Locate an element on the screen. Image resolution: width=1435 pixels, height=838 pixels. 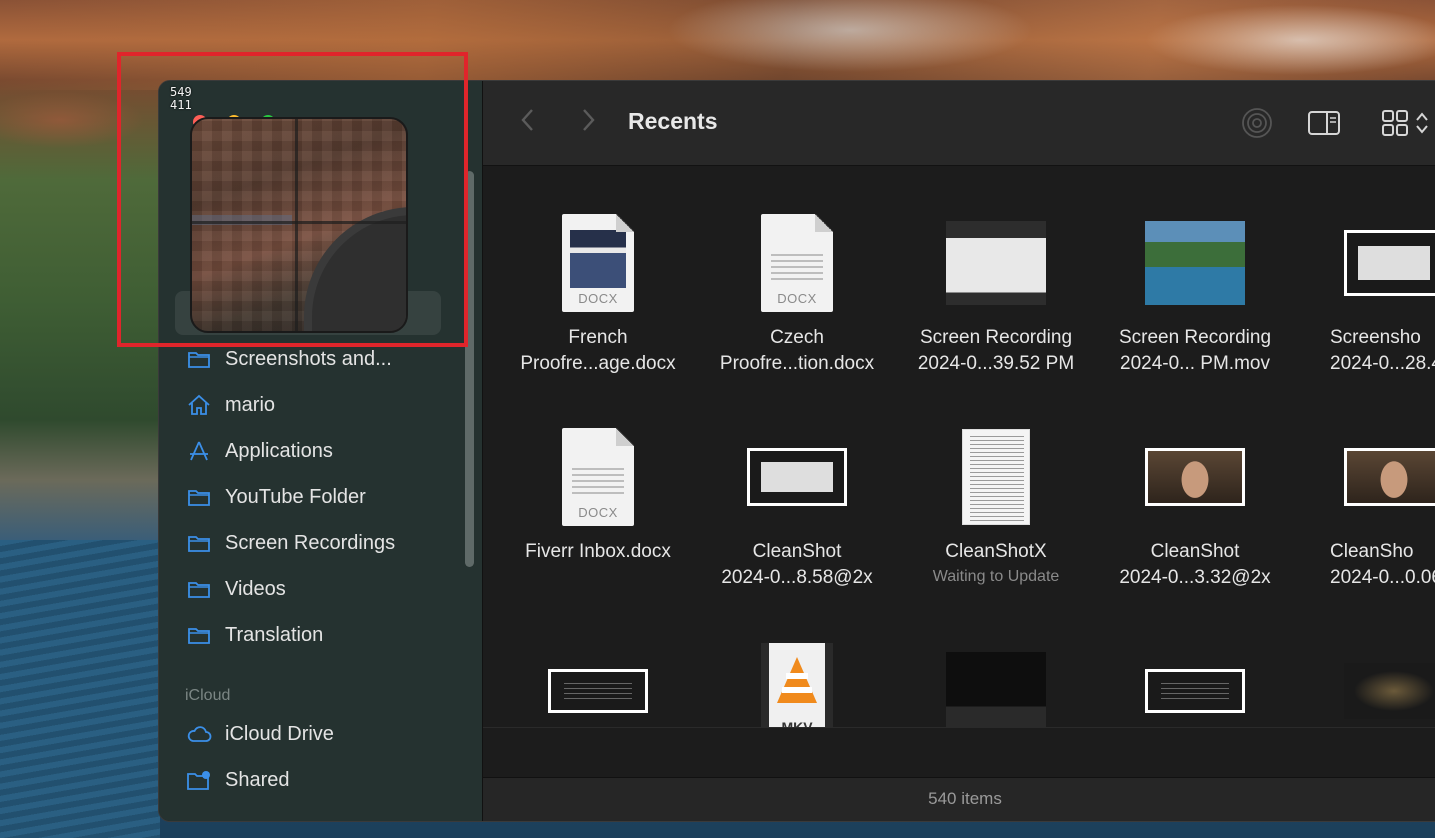
sidebar-item-mario: mario is located at coordinates (230, 405).